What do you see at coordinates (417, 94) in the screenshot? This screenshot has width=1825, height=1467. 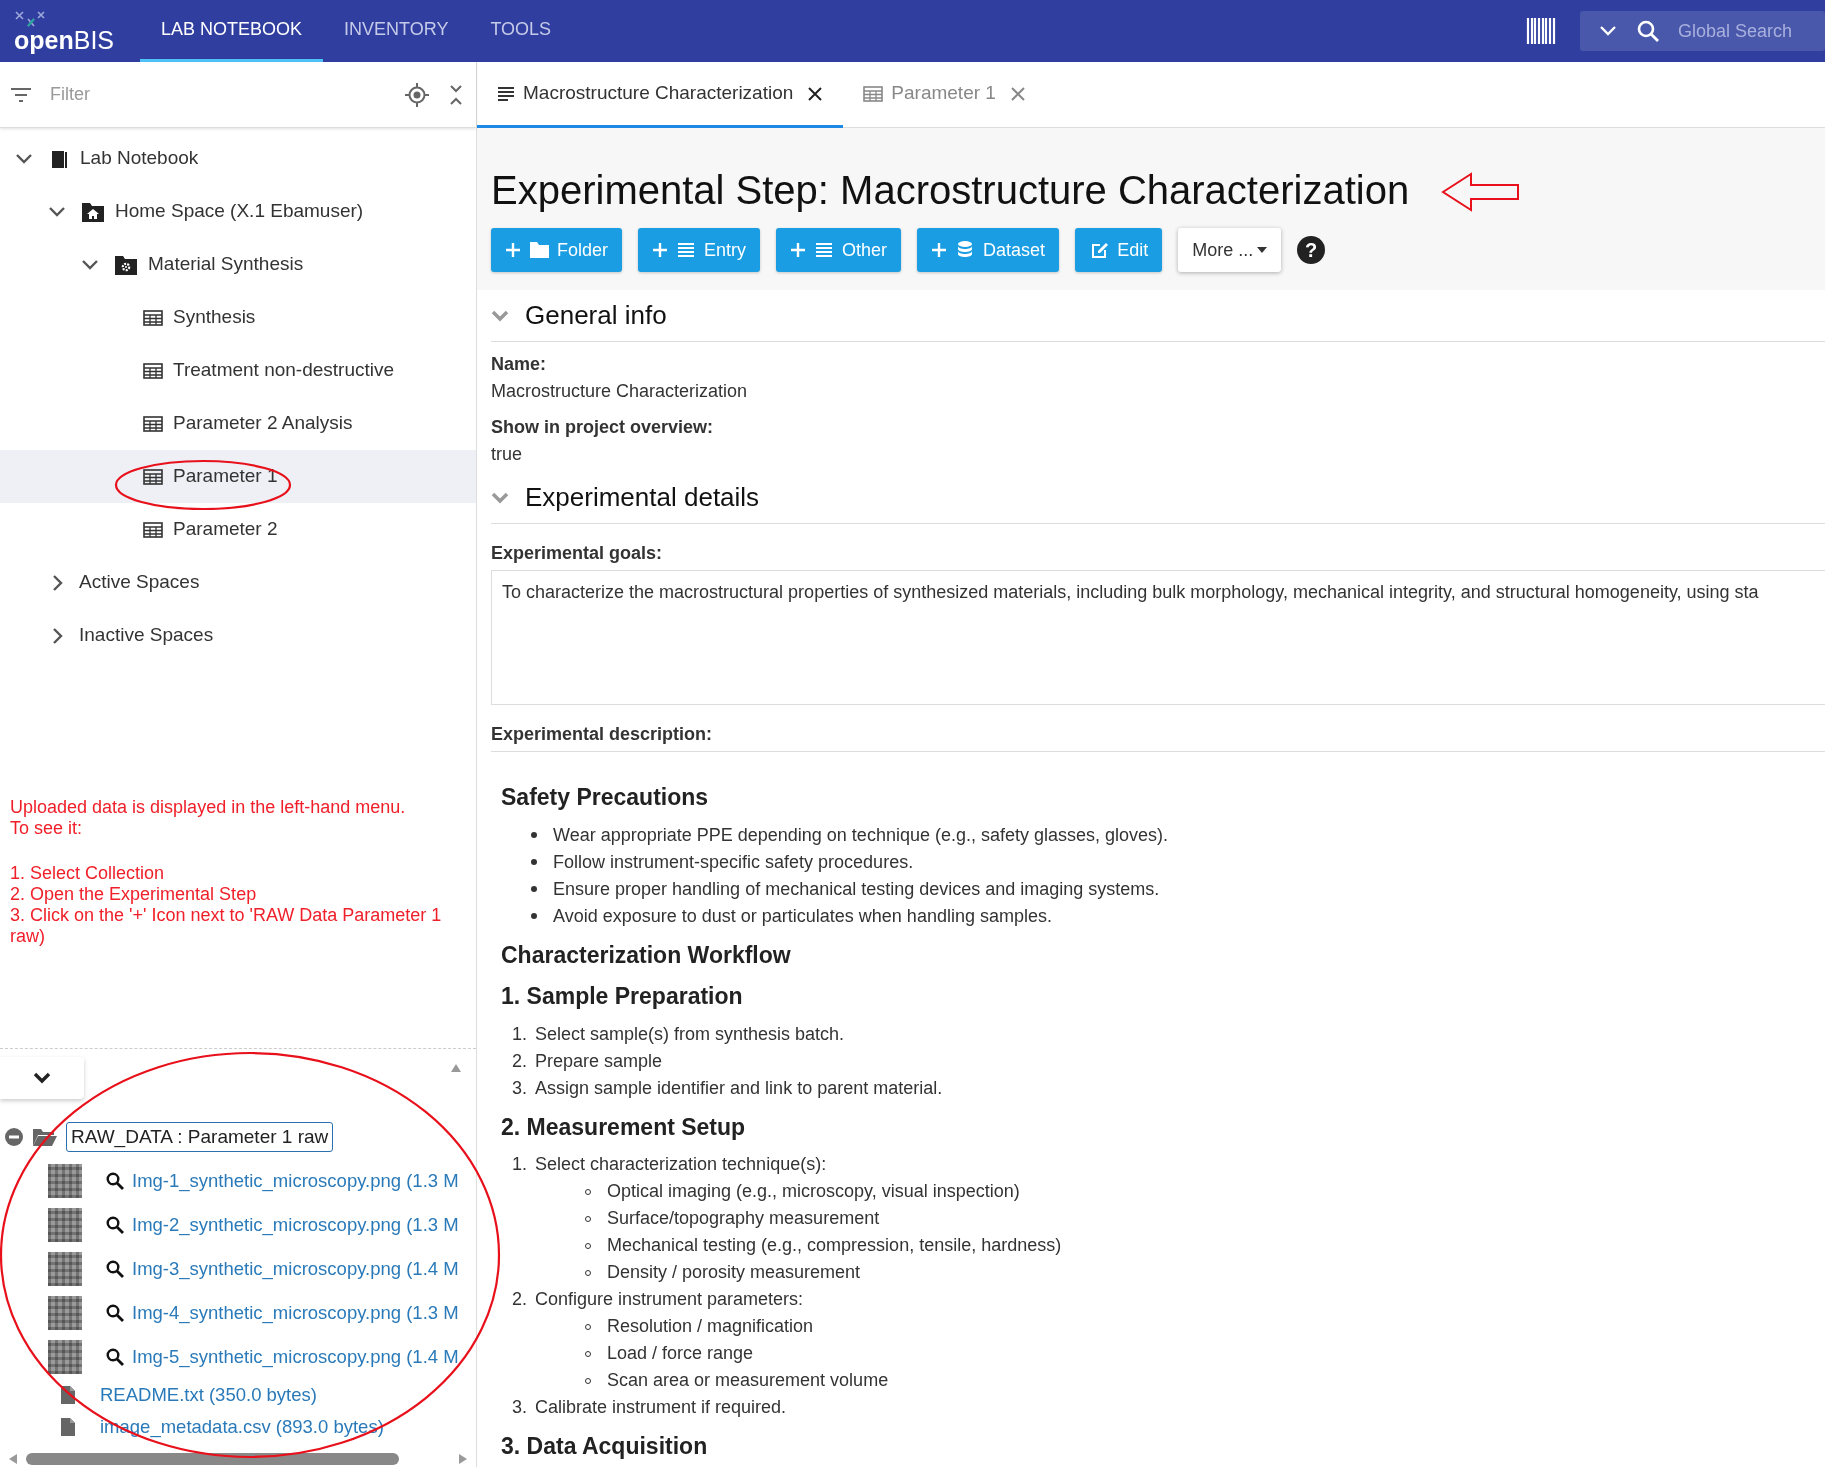 I see `locate-icon` at bounding box center [417, 94].